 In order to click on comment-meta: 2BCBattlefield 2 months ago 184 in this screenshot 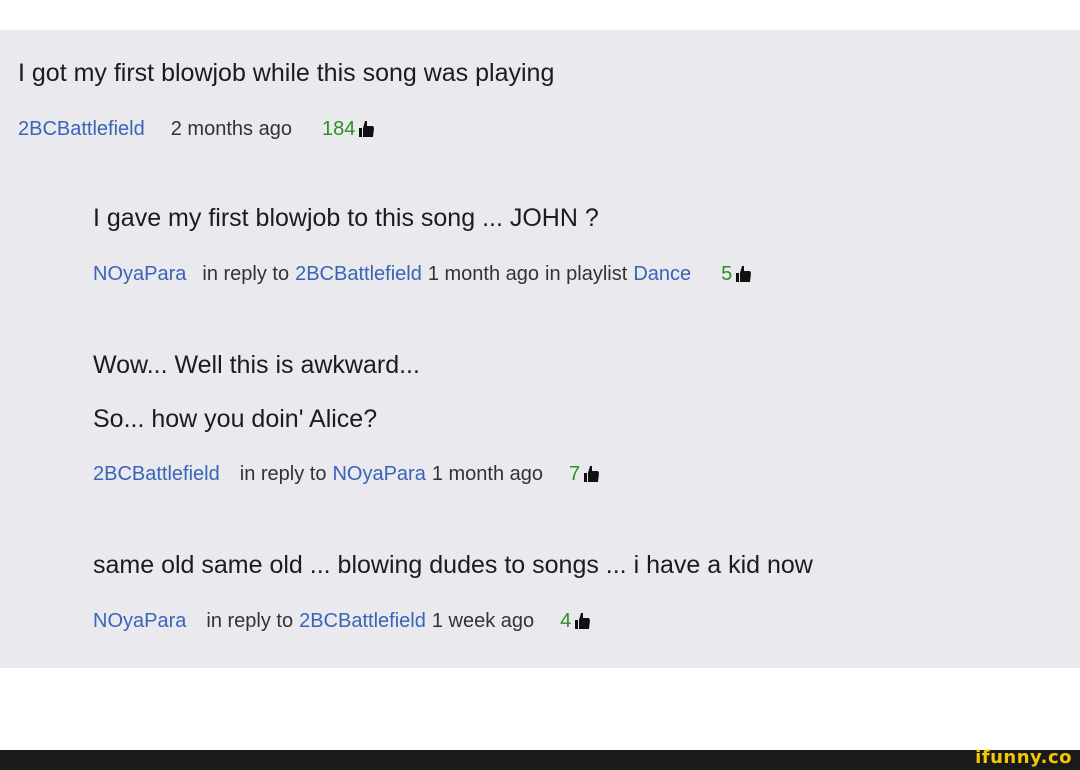, I will do `click(196, 129)`.